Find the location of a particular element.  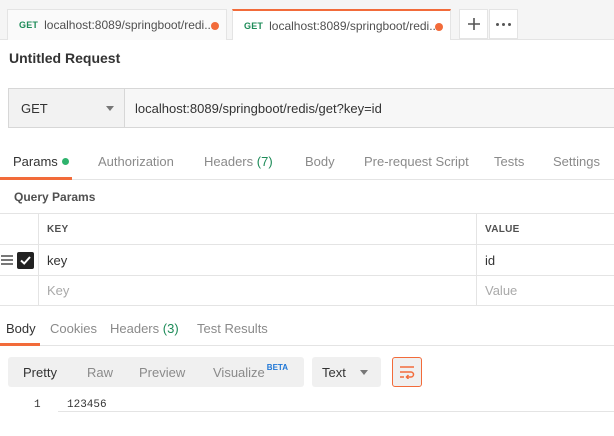

new-value-input: Value is located at coordinates (545, 290).